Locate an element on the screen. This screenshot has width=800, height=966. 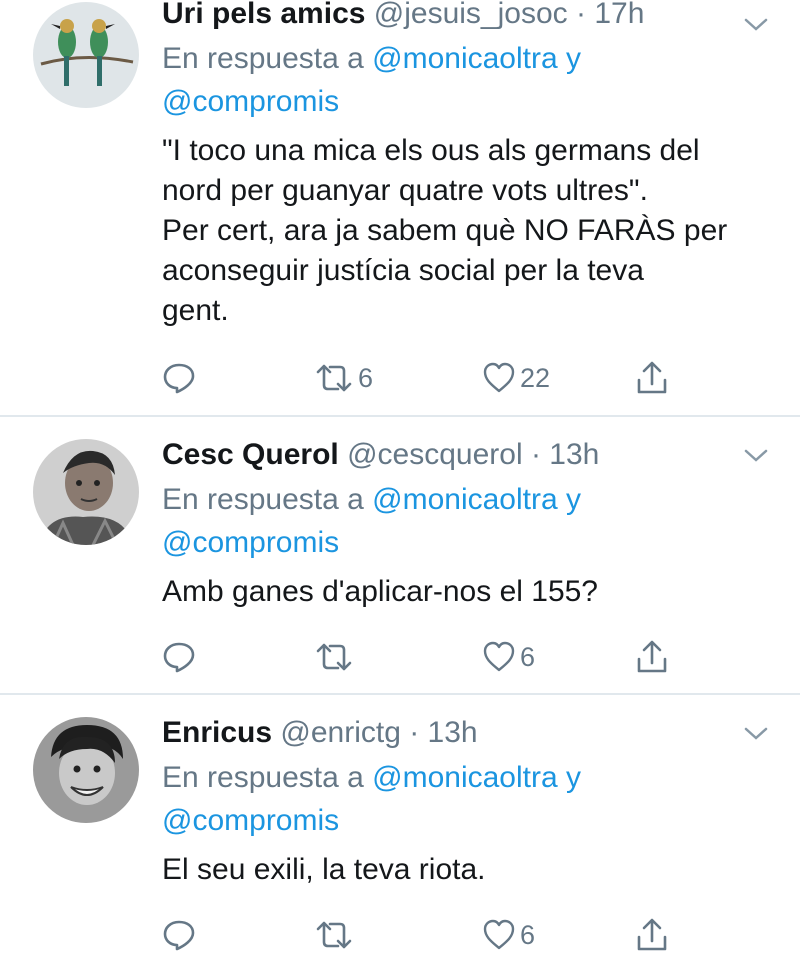
retweet-button: 6 is located at coordinates (343, 378).